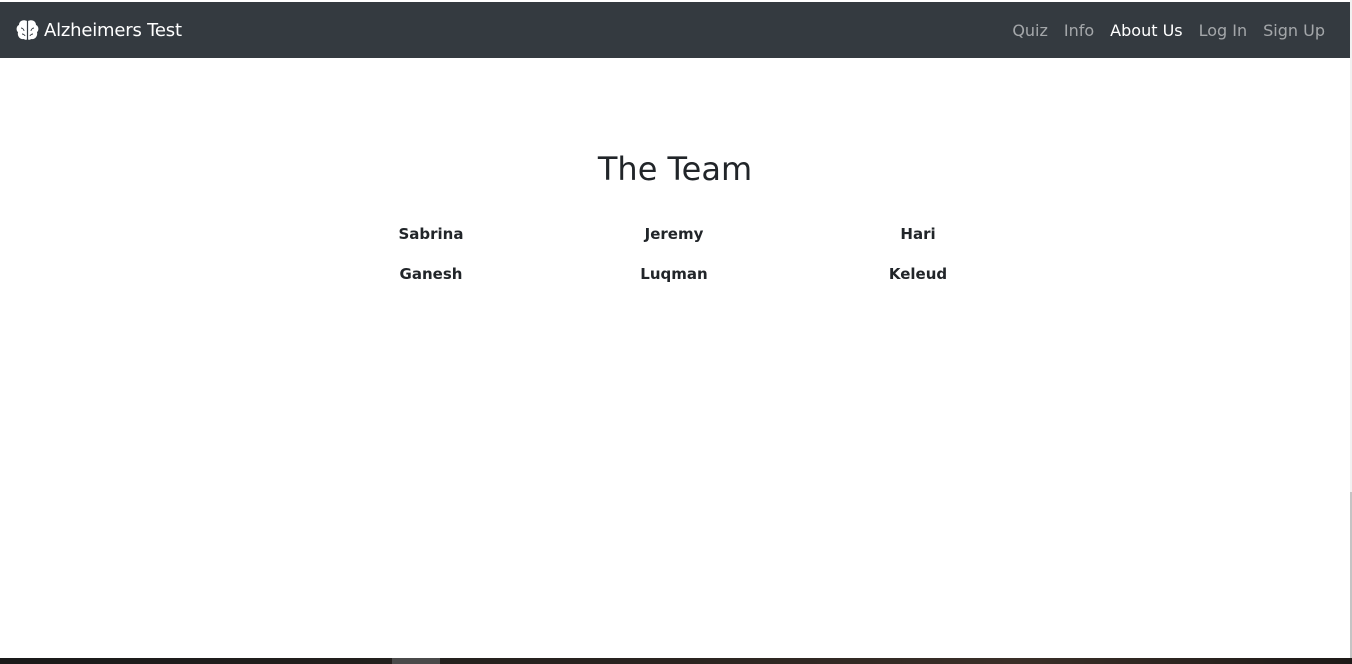 This screenshot has width=1352, height=664. What do you see at coordinates (1146, 30) in the screenshot?
I see `nav-link-about-us: About Us` at bounding box center [1146, 30].